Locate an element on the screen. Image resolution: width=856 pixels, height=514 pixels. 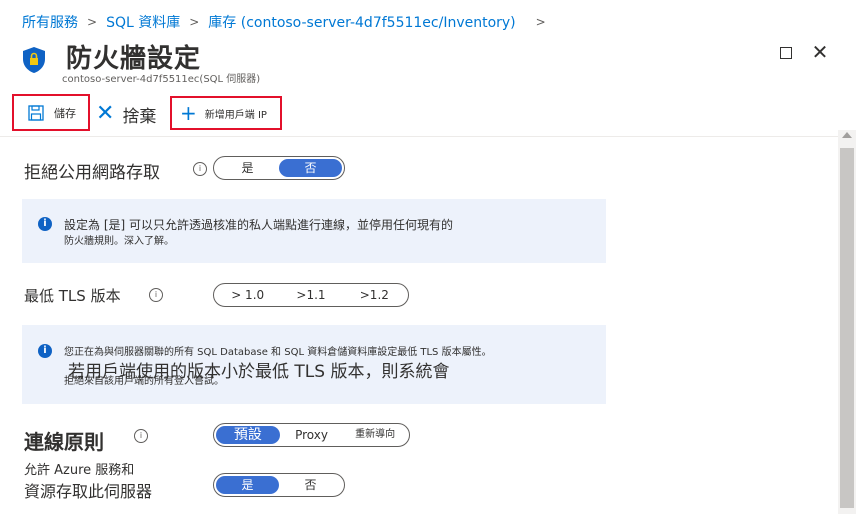
add-client-ip-button: + 新增用戶端 IP is located at coordinates (226, 113).